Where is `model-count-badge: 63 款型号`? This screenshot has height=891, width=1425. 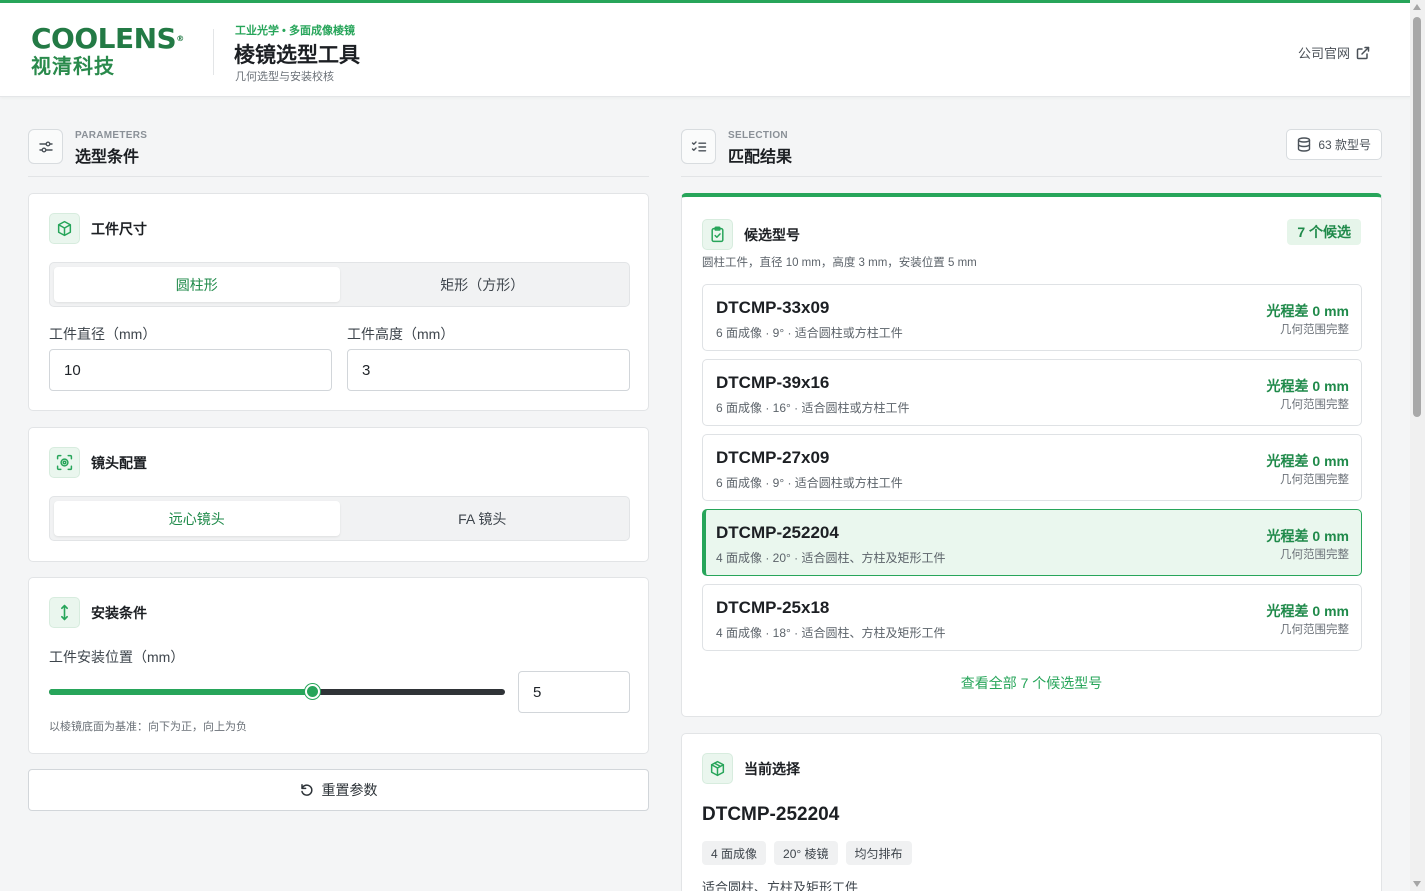 model-count-badge: 63 款型号 is located at coordinates (1334, 144).